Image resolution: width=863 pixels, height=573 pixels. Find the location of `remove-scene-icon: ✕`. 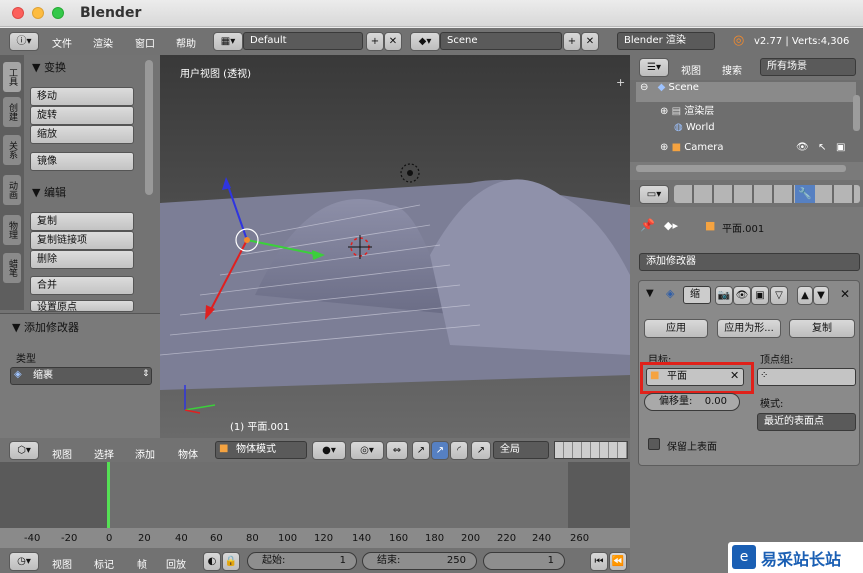

remove-scene-icon: ✕ is located at coordinates (590, 41).